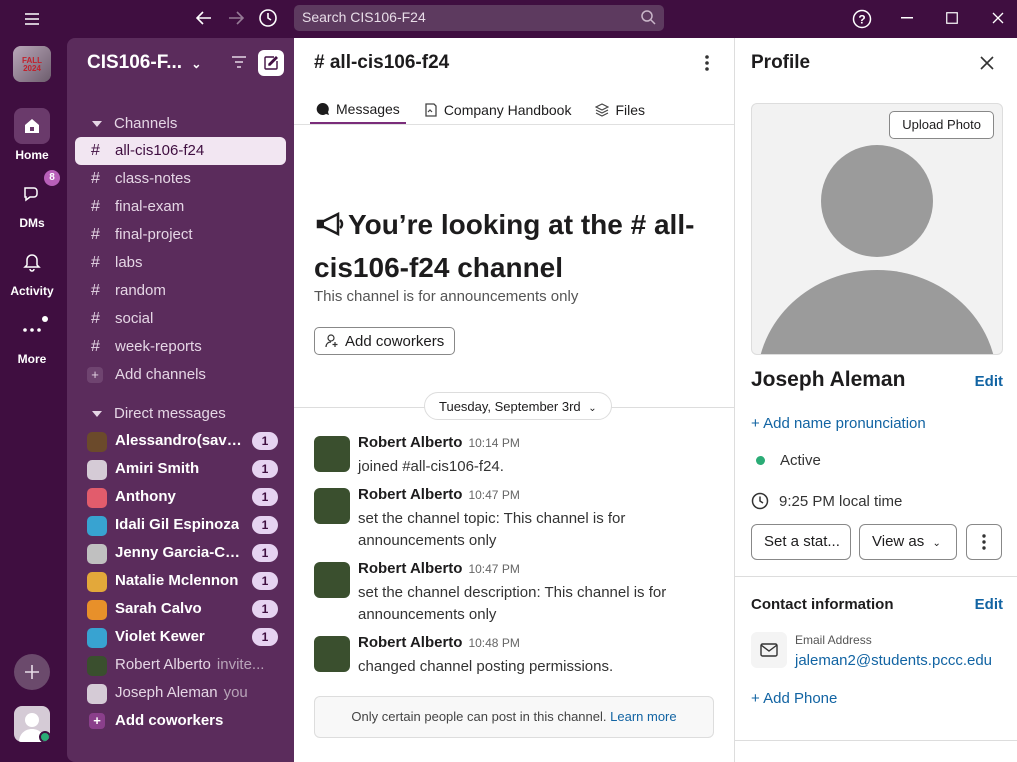 The height and width of the screenshot is (762, 1017). What do you see at coordinates (180, 581) in the screenshot?
I see `dm-item: Natalie Mclennon 1` at bounding box center [180, 581].